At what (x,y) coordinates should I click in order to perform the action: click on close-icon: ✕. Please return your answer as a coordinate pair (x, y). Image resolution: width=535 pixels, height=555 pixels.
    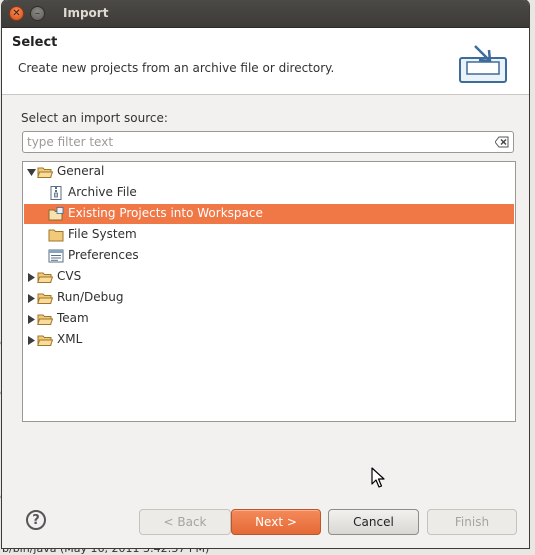
    Looking at the image, I should click on (16, 13).